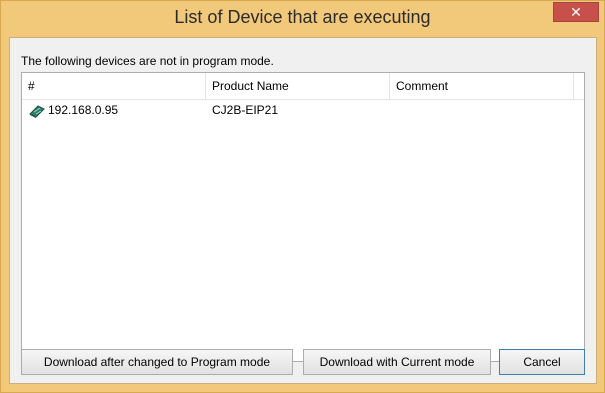 Image resolution: width=605 pixels, height=393 pixels. I want to click on list-item: 192.168.0.95 CJ2B-EIP21, so click(303, 110).